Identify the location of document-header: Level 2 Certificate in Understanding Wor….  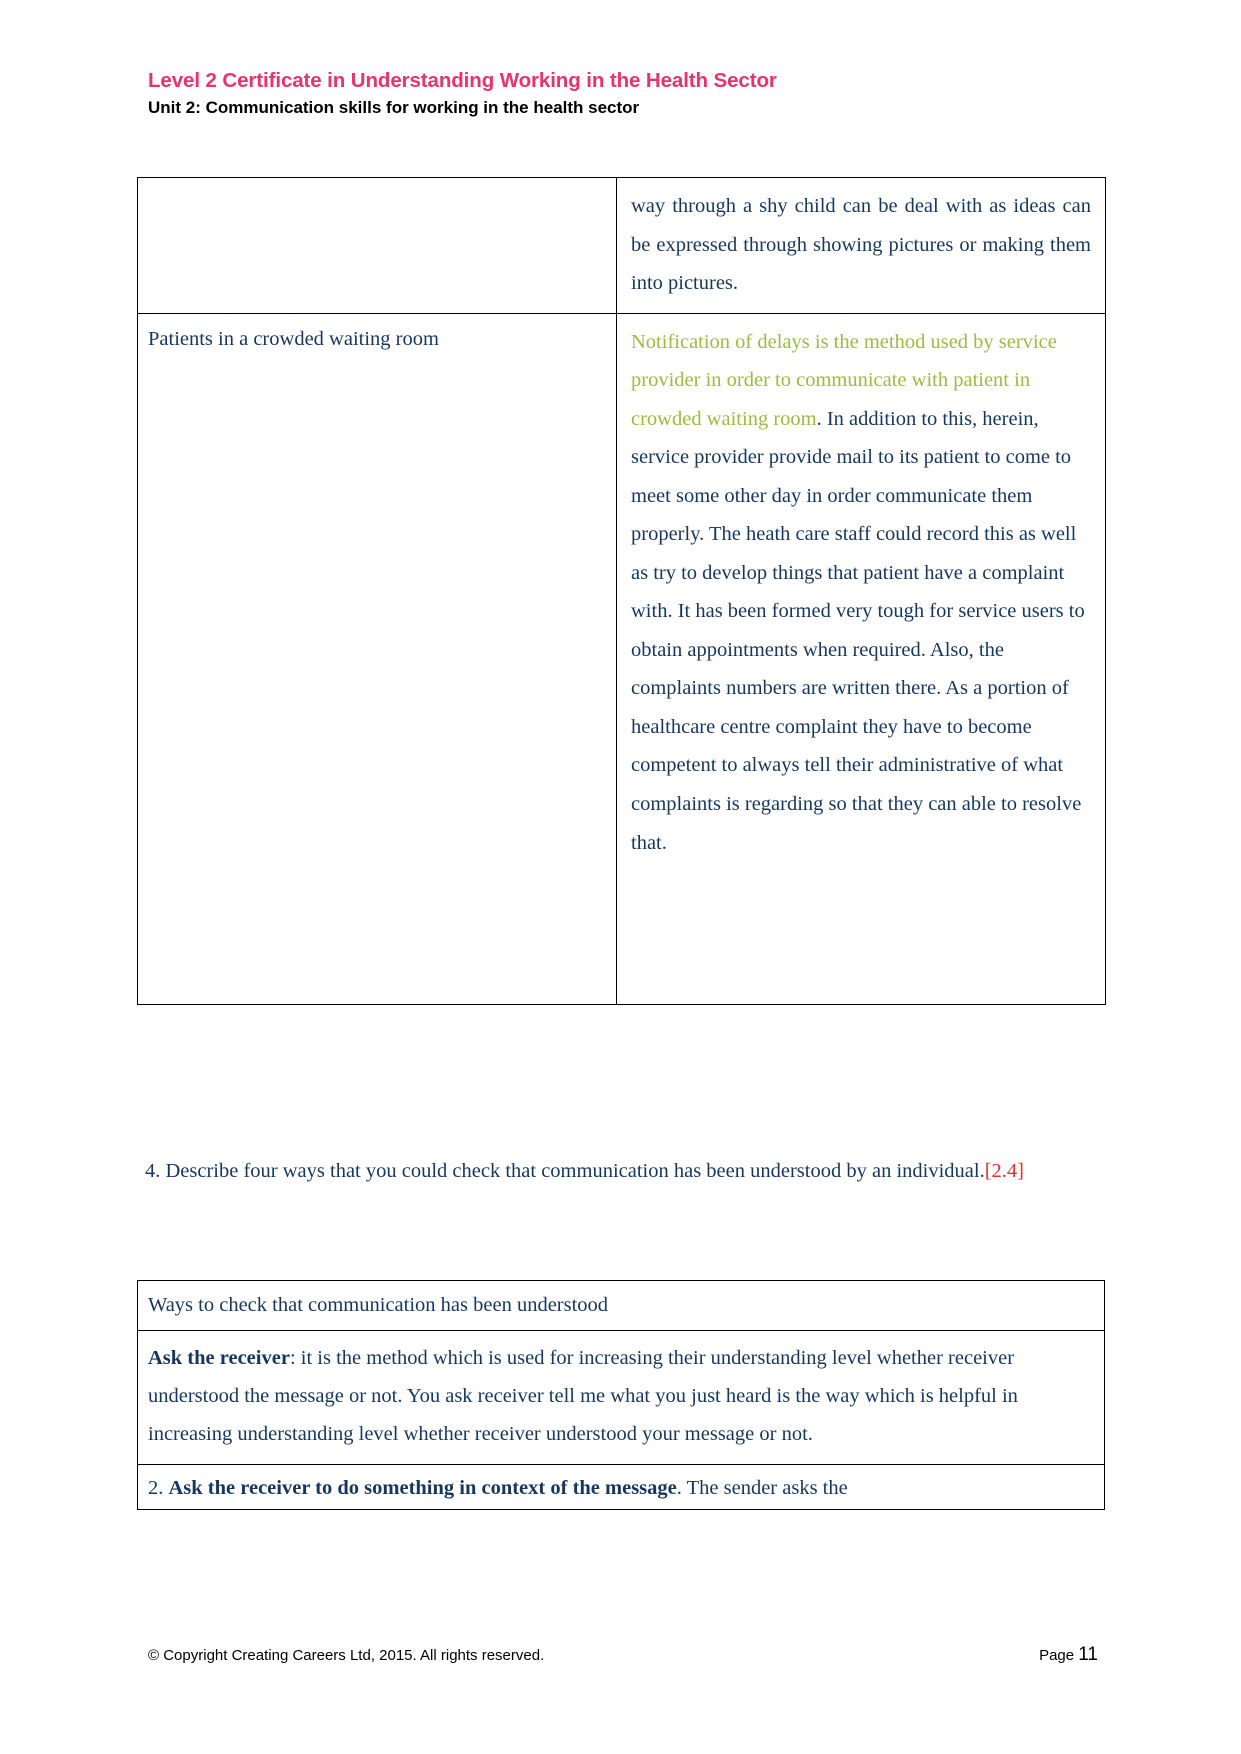
(623, 93).